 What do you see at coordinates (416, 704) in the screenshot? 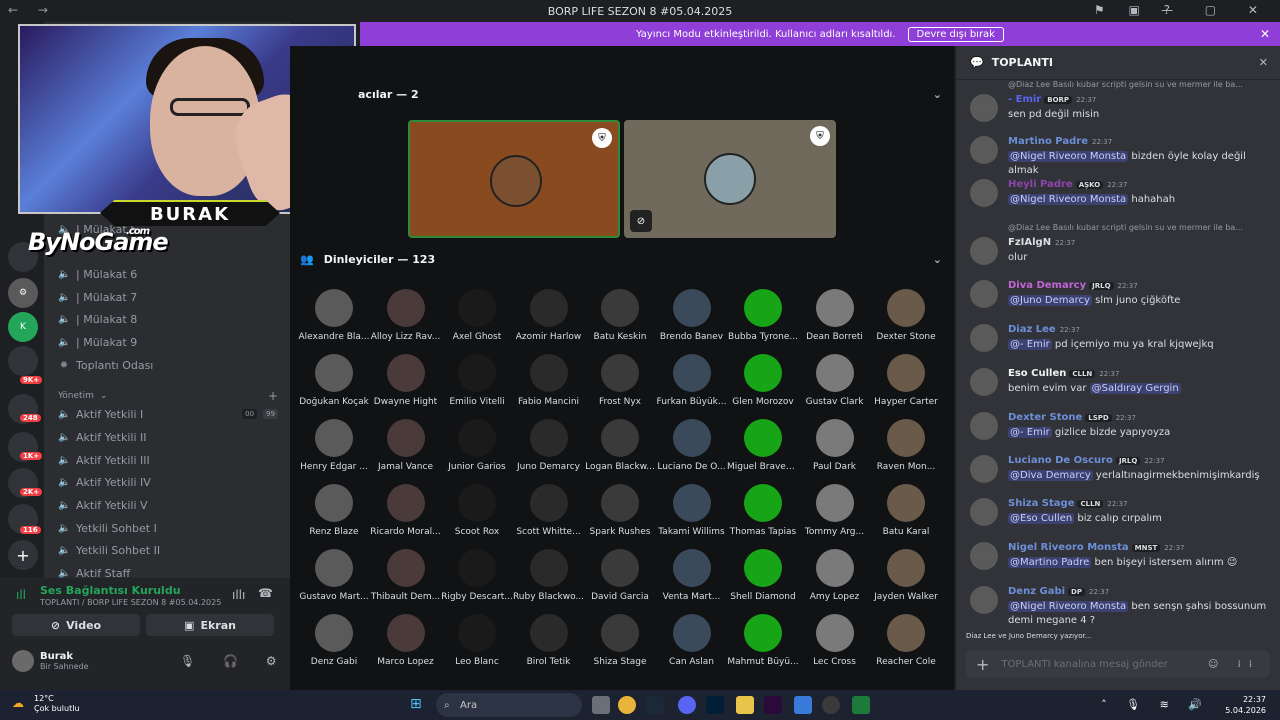
I see `start-icon: ⊞` at bounding box center [416, 704].